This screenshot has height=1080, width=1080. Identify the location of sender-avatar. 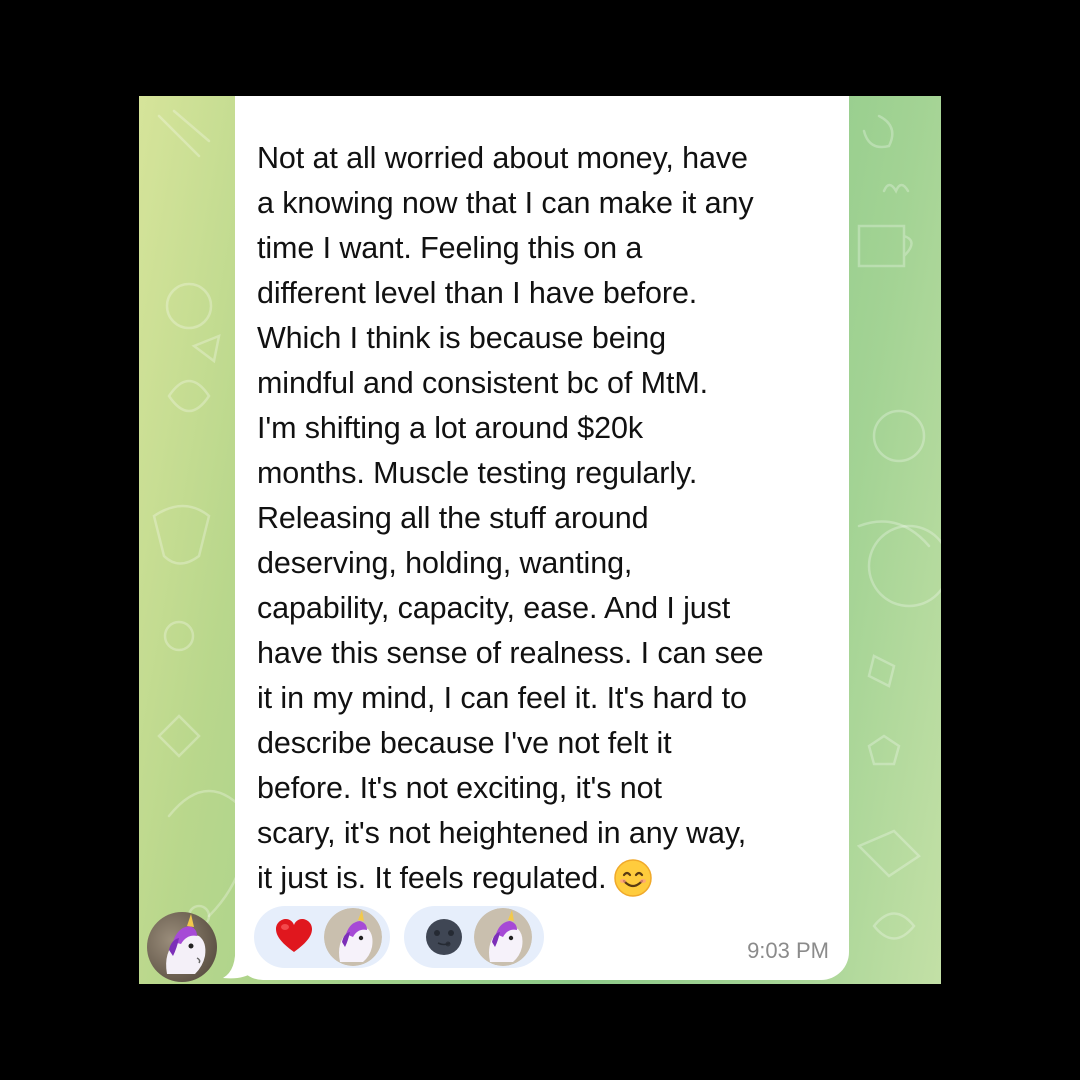
(182, 947).